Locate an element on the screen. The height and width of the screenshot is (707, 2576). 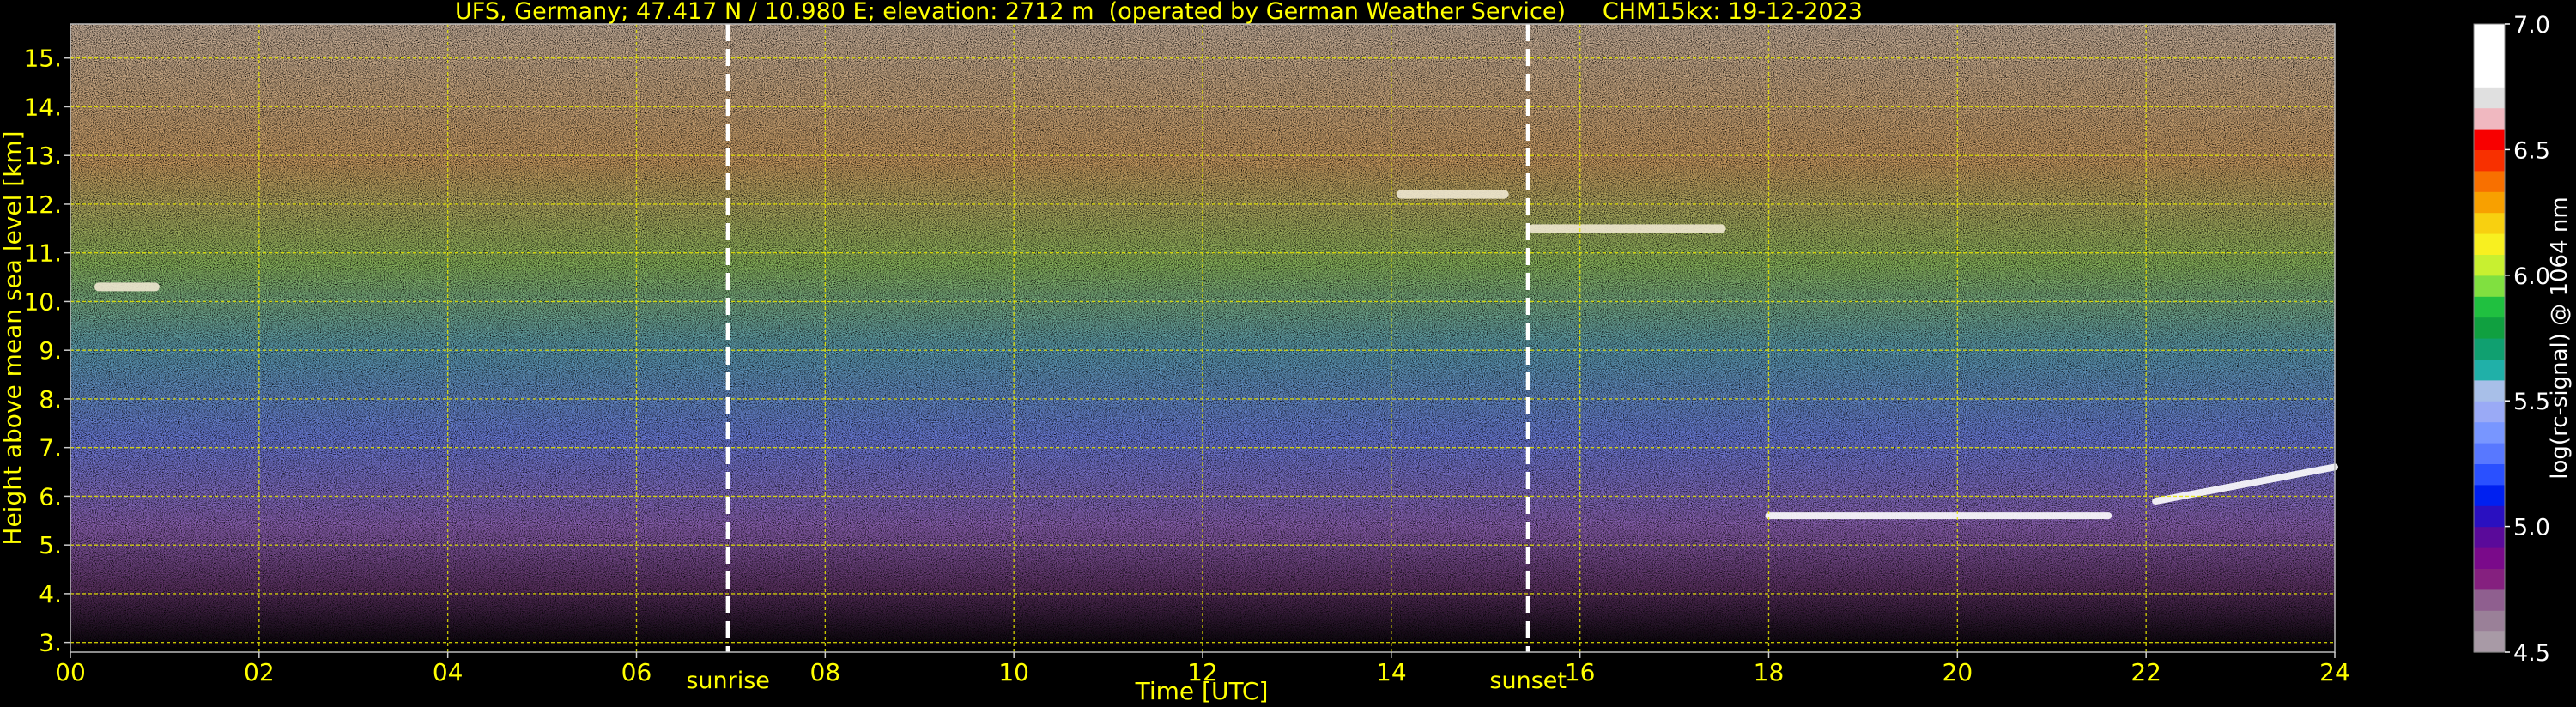
y-tick-label-11: 14. is located at coordinates (42, 107).